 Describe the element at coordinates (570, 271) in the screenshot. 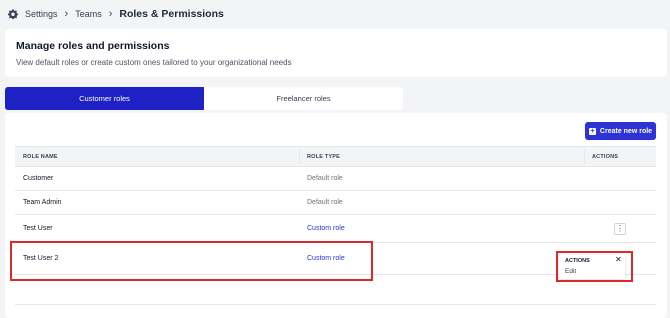

I see `edit-menu-item: Edit` at that location.